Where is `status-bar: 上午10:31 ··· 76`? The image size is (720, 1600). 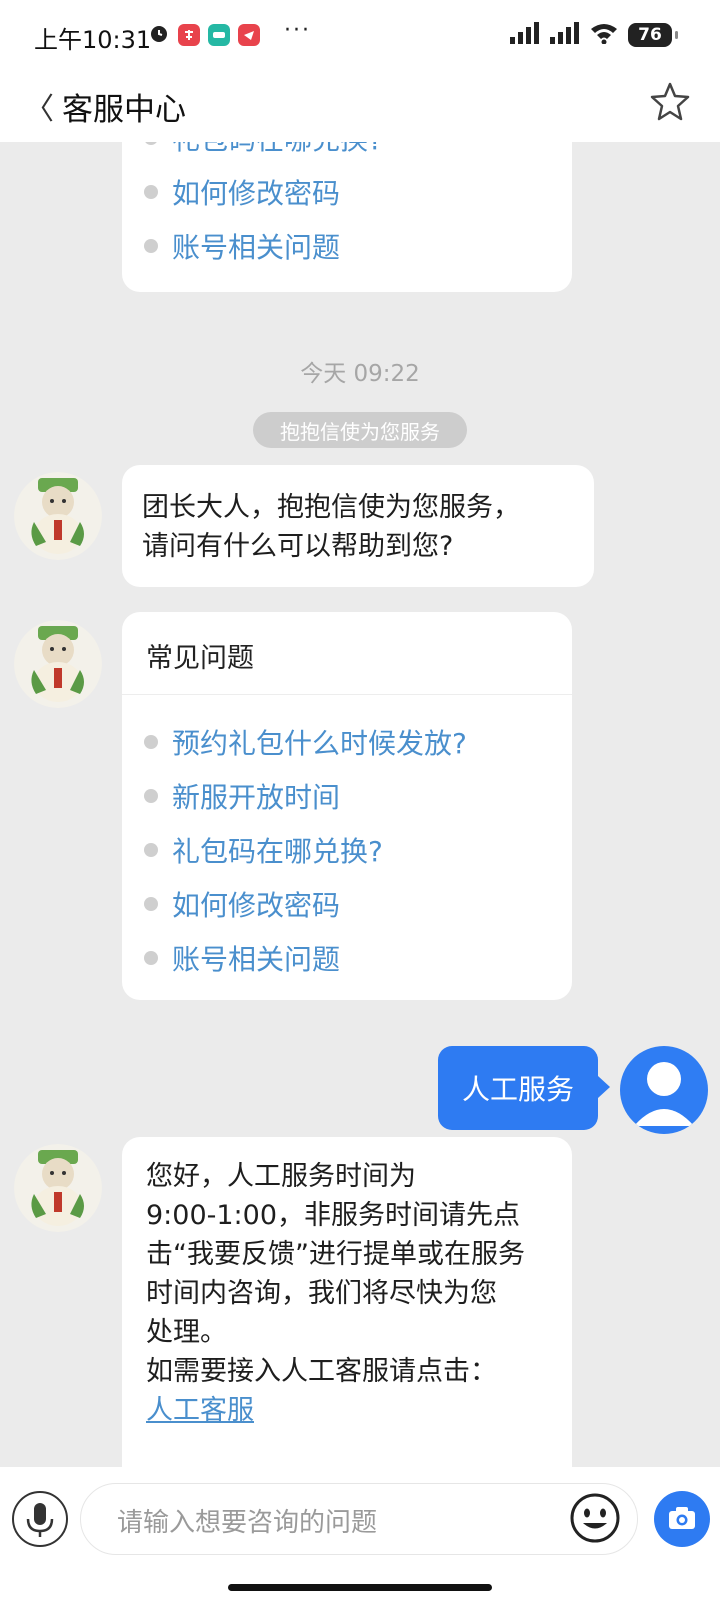 status-bar: 上午10:31 ··· 76 is located at coordinates (360, 36).